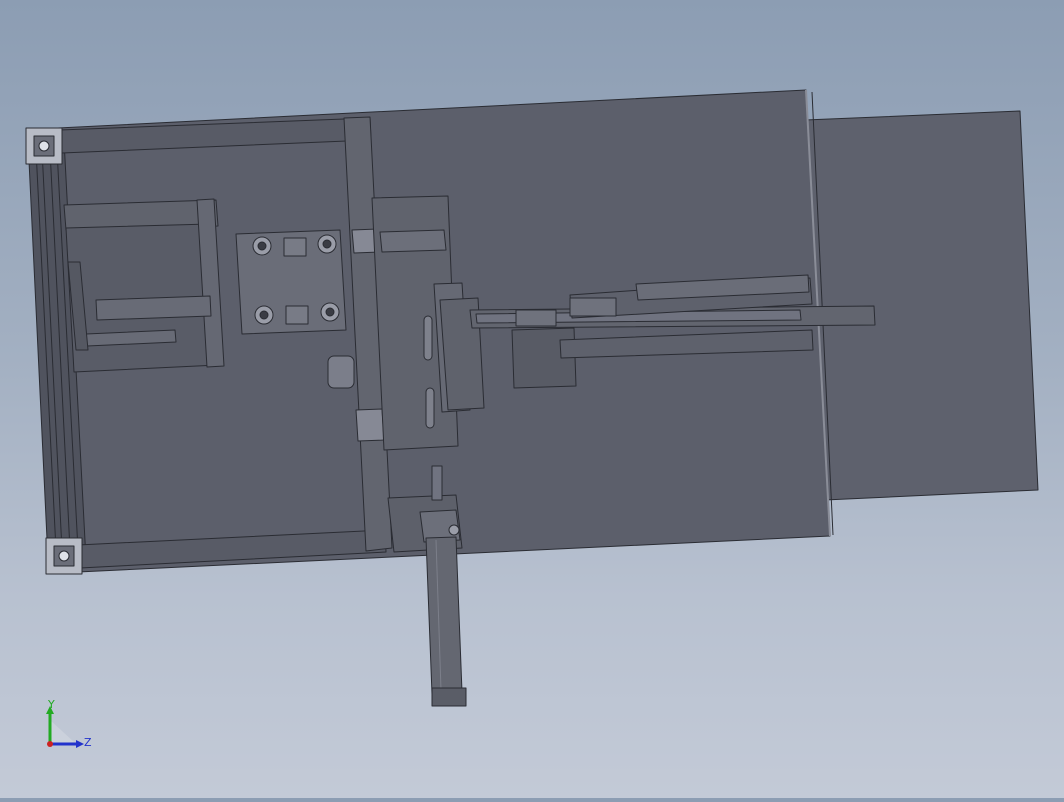  I want to click on piston-rod, so click(437, 483).